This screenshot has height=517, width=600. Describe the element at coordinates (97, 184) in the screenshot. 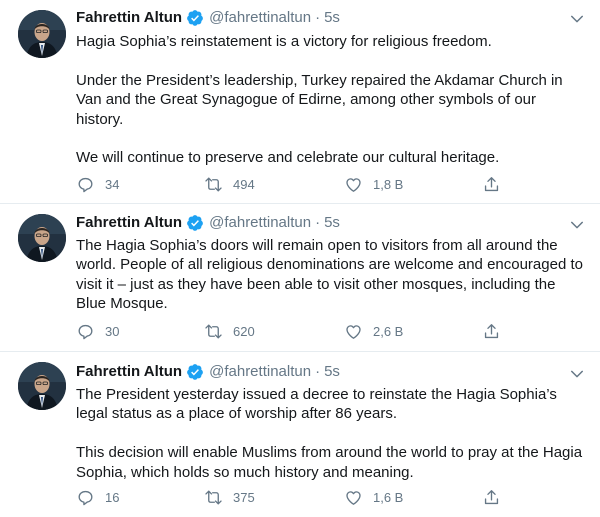

I see `reply-button: 34` at that location.